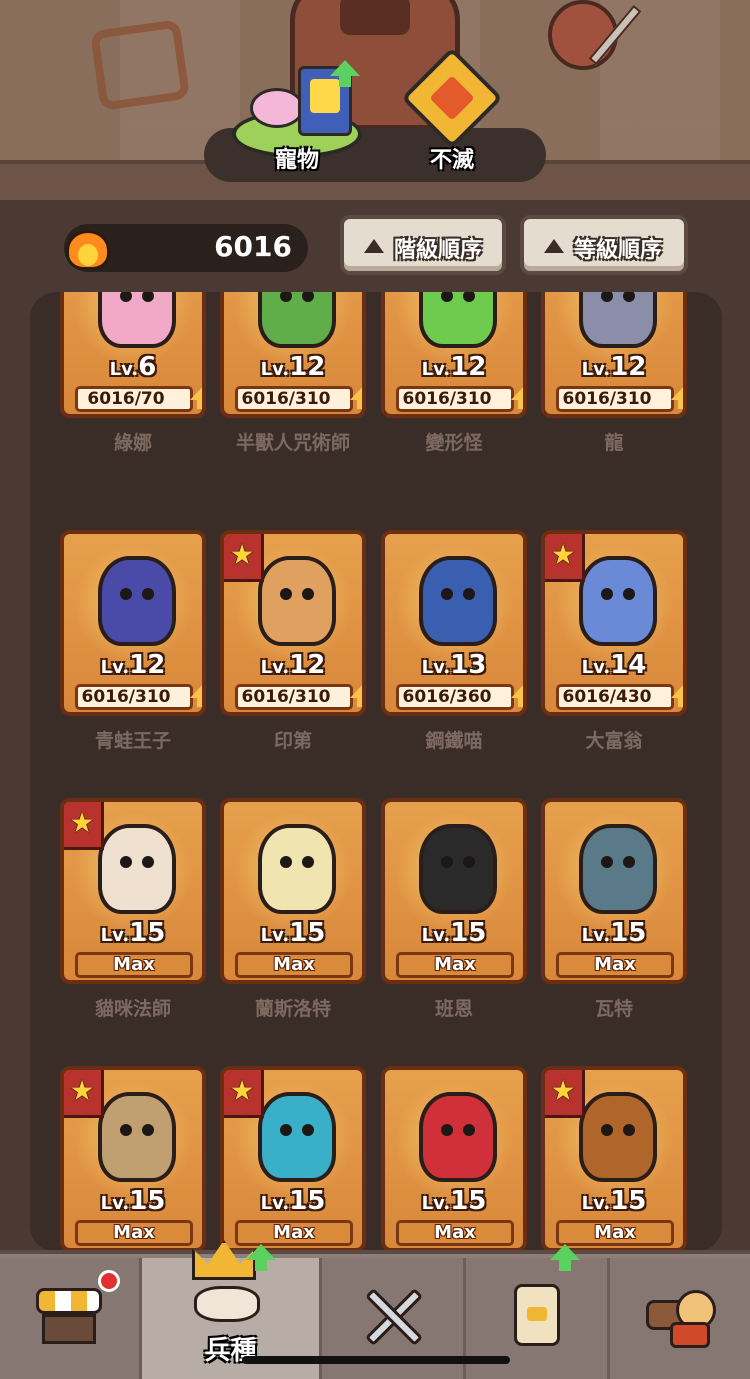 The height and width of the screenshot is (1379, 750). What do you see at coordinates (71, 1318) in the screenshot?
I see `nav-shop` at bounding box center [71, 1318].